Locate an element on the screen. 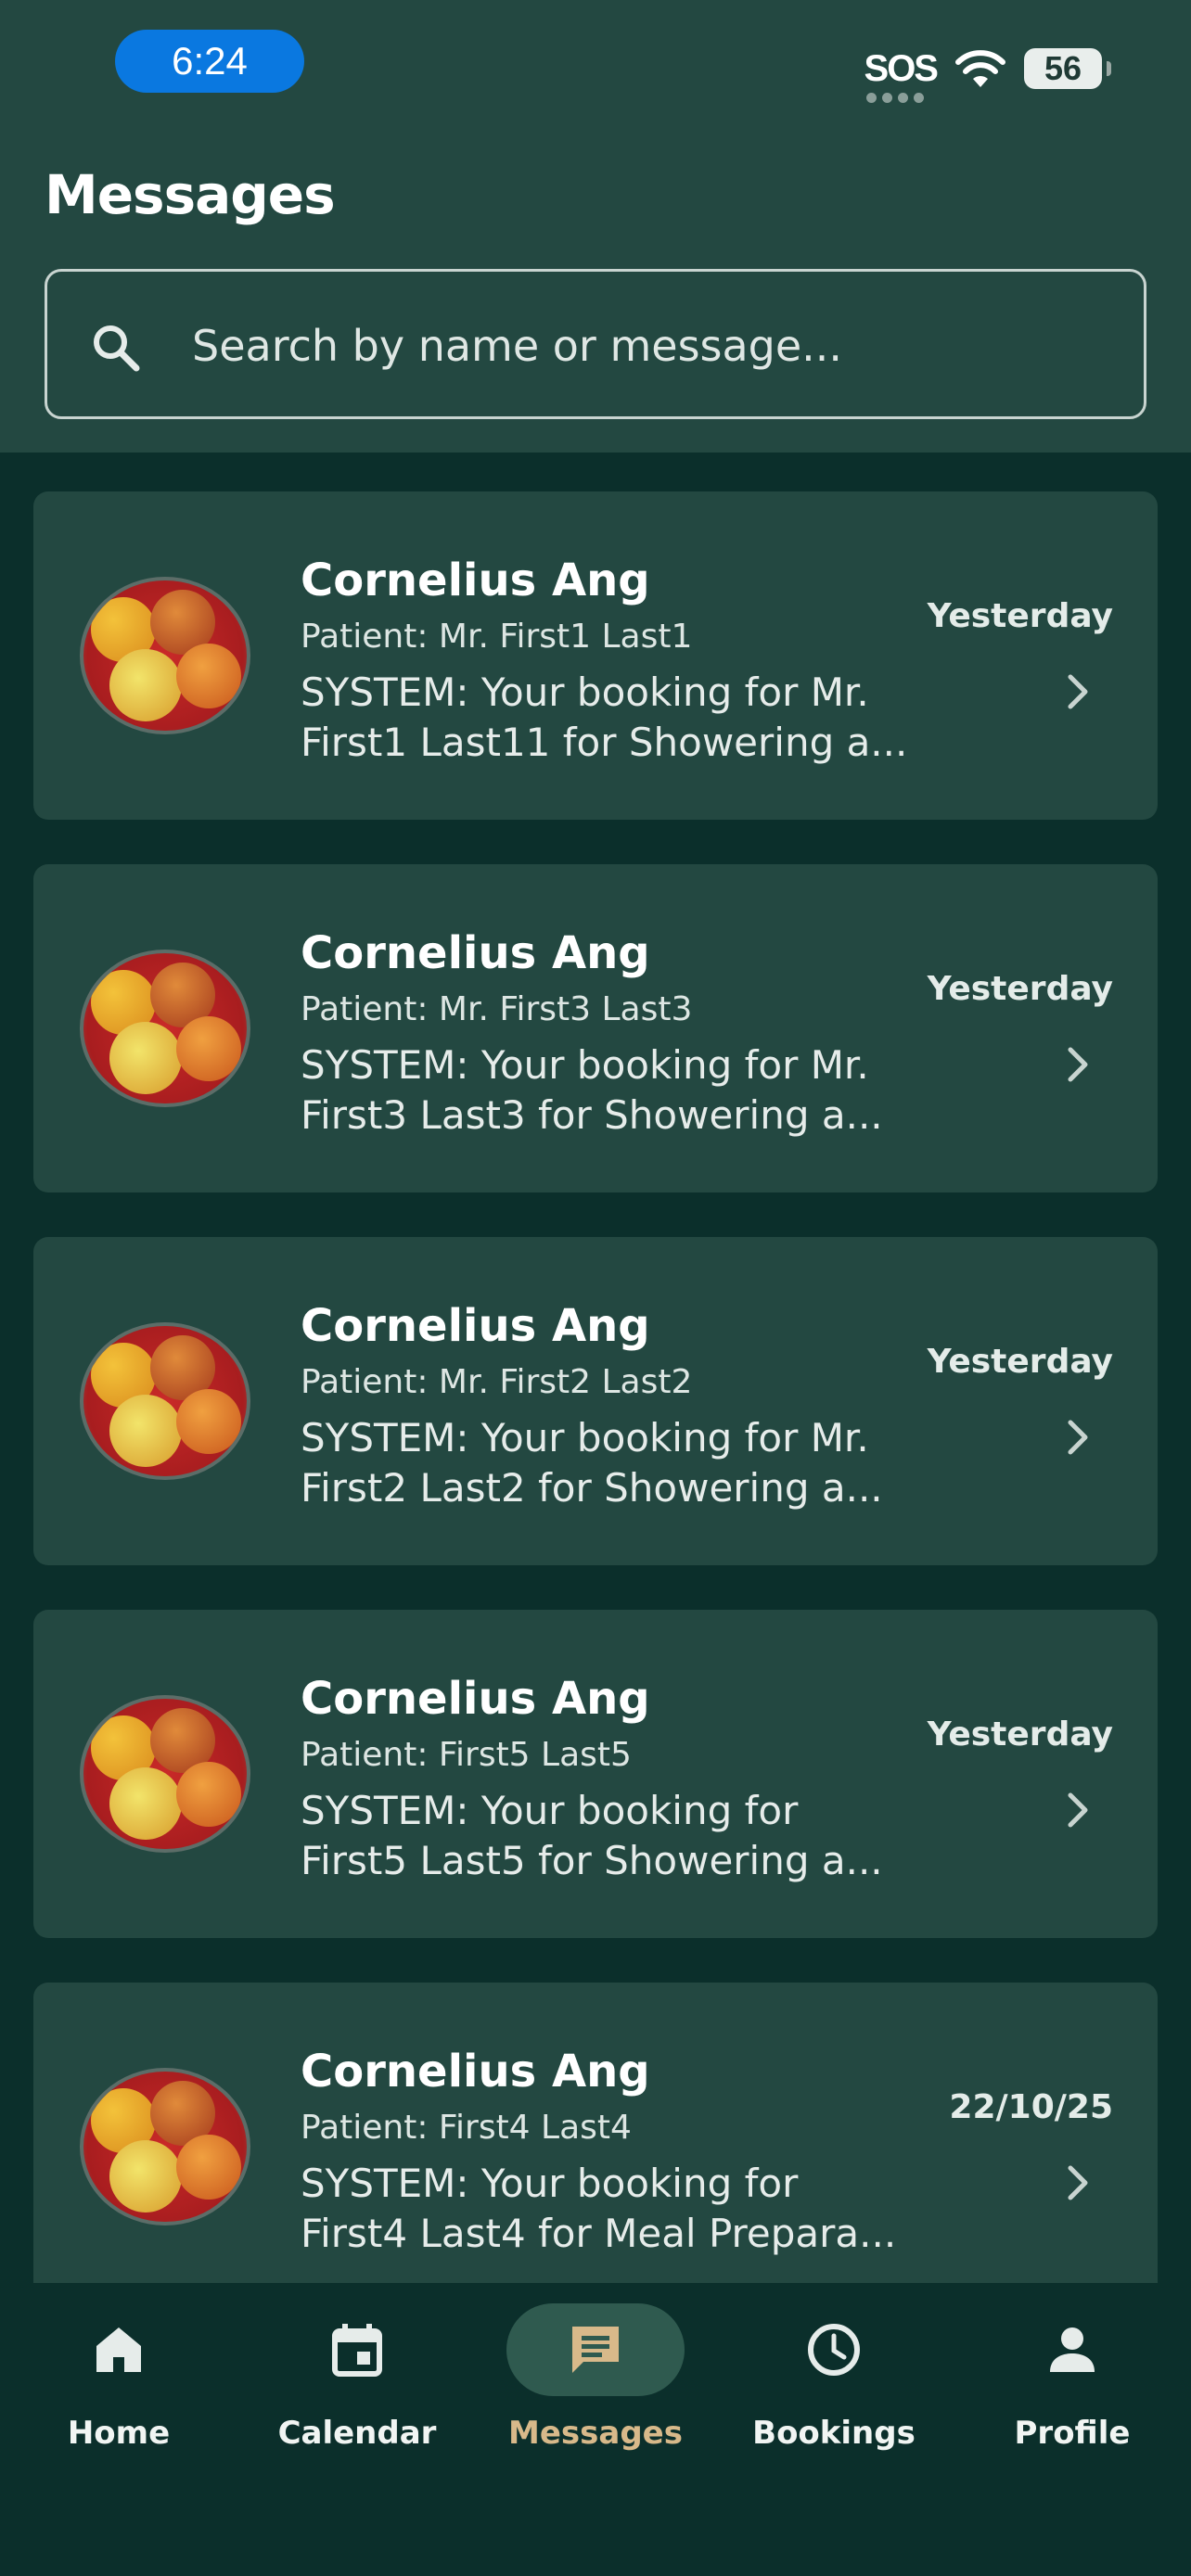  nav-profile: Profile is located at coordinates (1073, 2386).